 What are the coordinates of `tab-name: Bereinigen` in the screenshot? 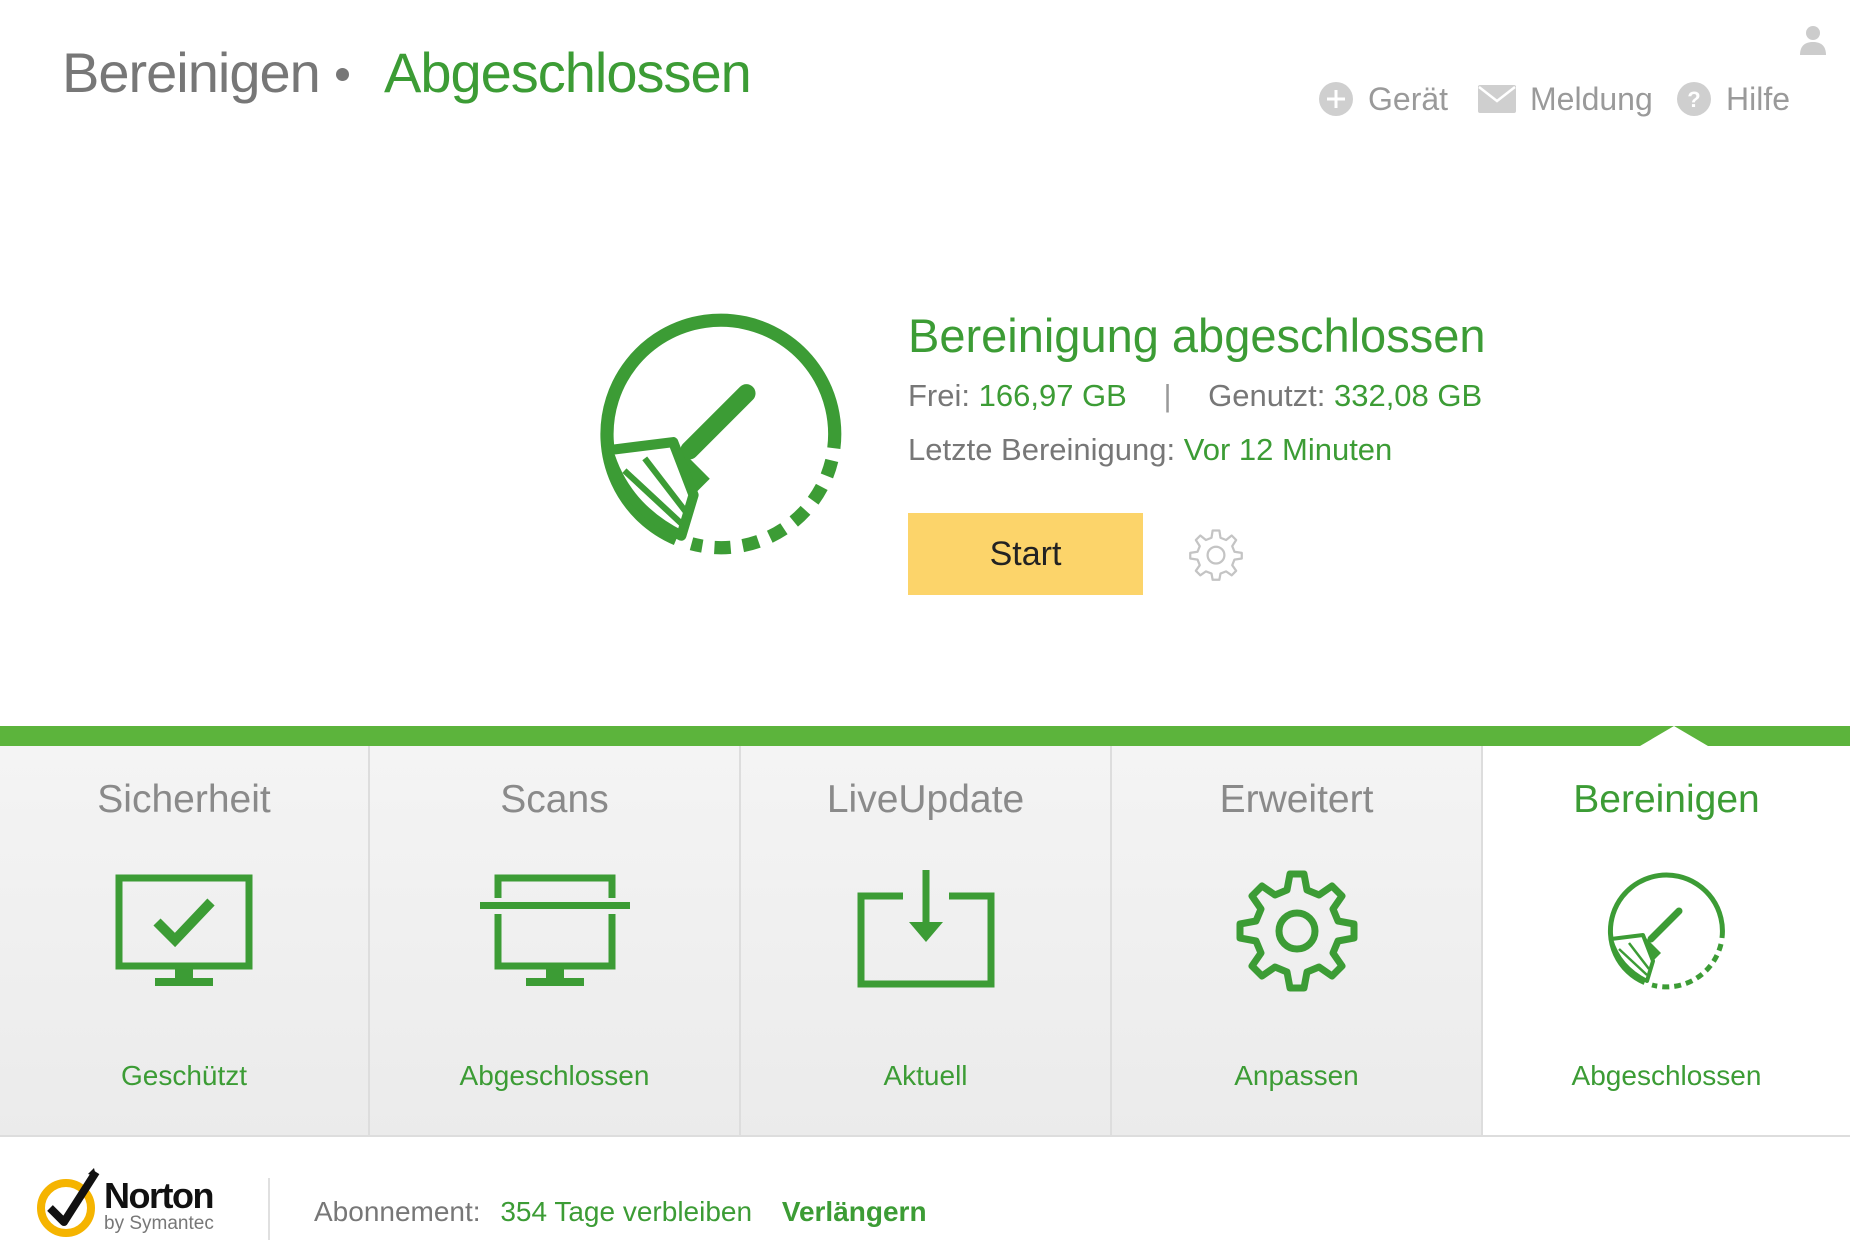 It's located at (1666, 799).